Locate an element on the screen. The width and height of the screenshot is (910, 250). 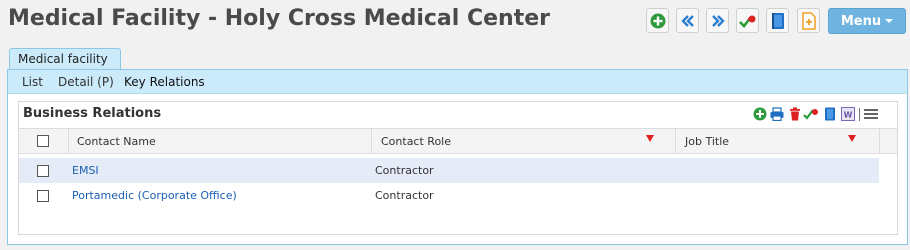
previous-button is located at coordinates (687, 20).